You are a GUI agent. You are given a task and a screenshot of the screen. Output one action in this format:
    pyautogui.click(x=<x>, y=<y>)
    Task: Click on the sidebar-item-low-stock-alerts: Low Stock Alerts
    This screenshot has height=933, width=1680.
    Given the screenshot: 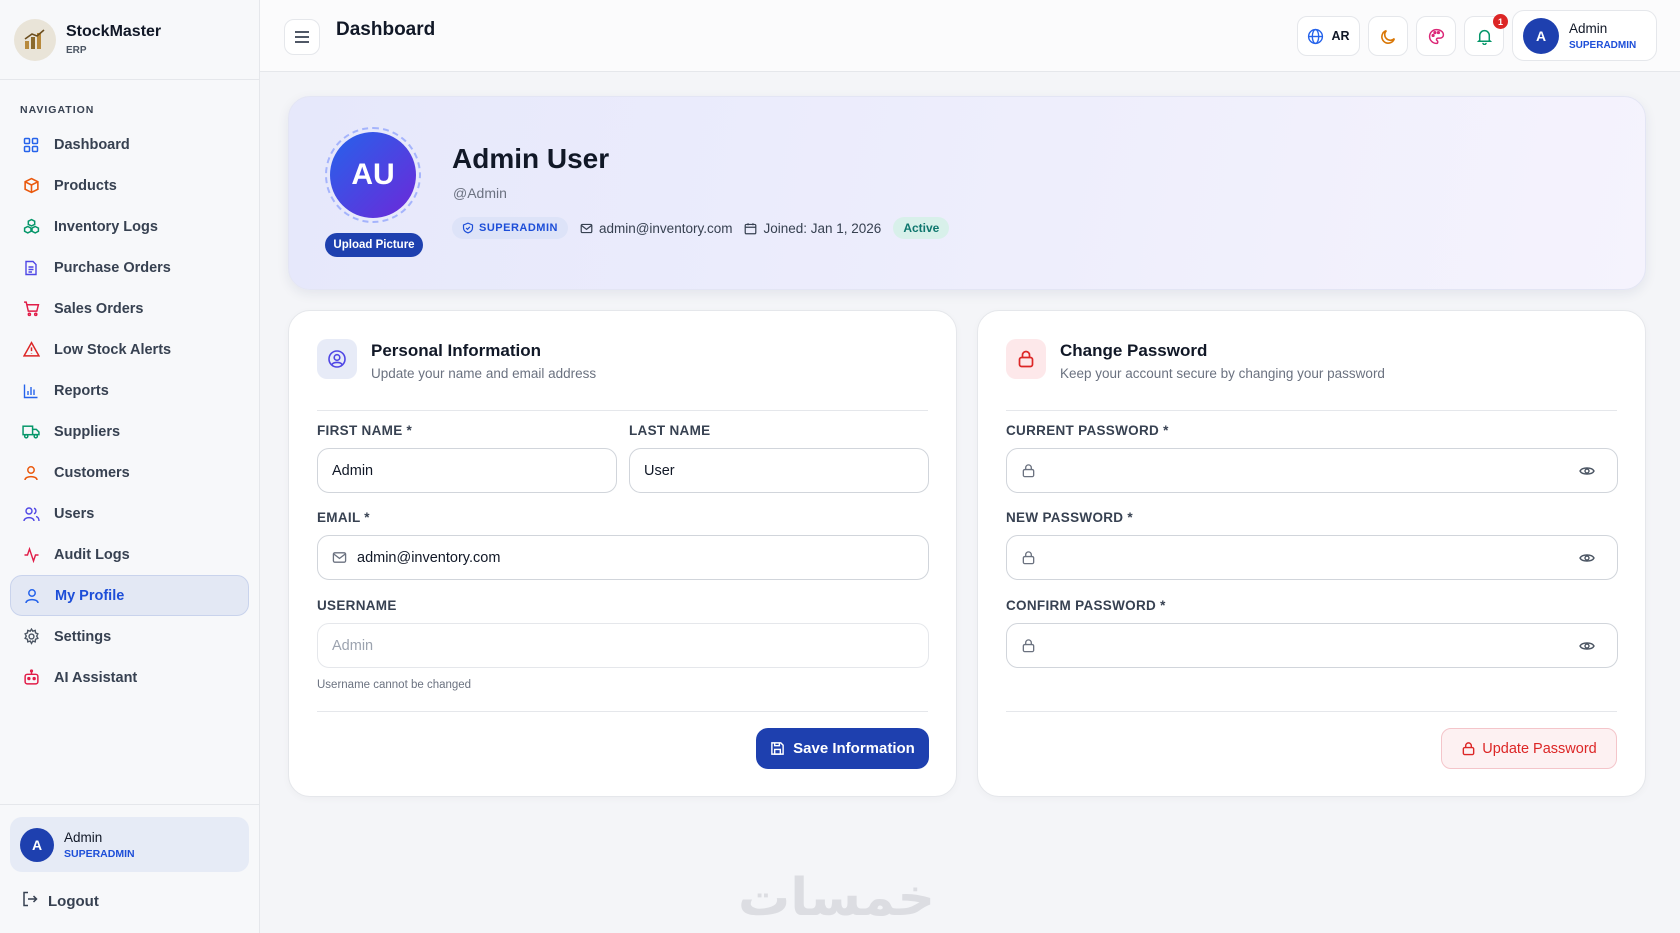 What is the action you would take?
    pyautogui.click(x=129, y=349)
    